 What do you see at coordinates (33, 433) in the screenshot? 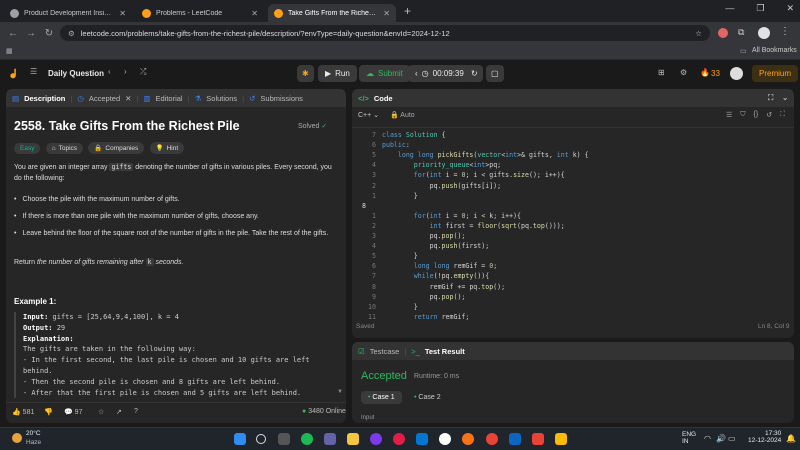
I see `temperature: 20°C` at bounding box center [33, 433].